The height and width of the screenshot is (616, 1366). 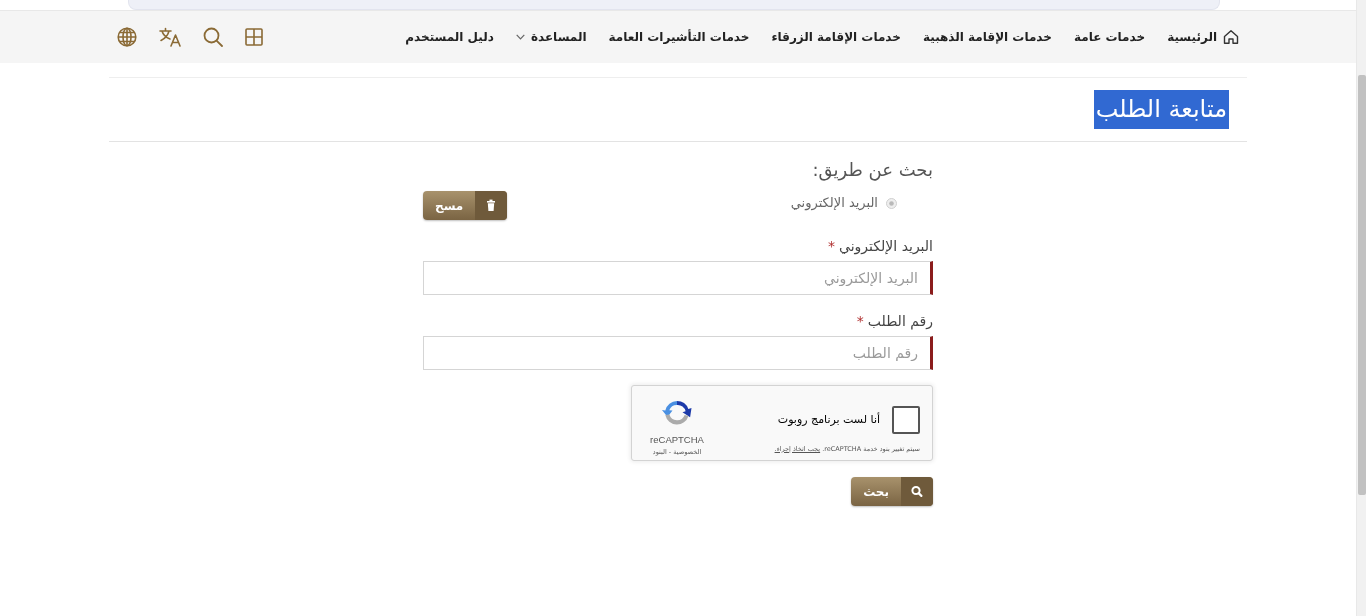 What do you see at coordinates (678, 353) in the screenshot?
I see `input-field: رقم الطلب` at bounding box center [678, 353].